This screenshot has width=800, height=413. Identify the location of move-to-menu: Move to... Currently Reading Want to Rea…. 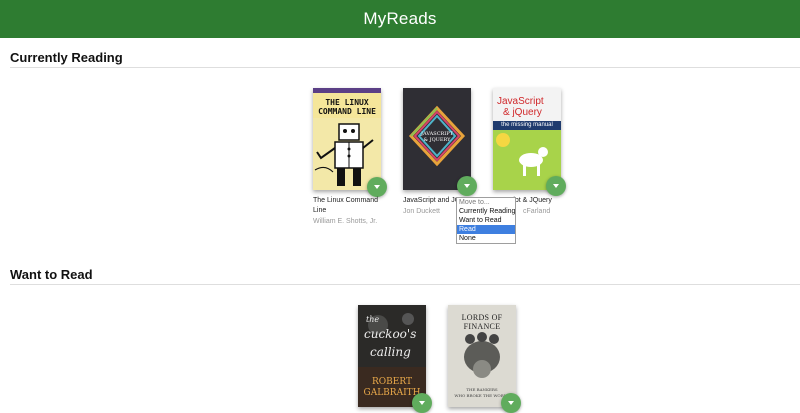
(486, 220).